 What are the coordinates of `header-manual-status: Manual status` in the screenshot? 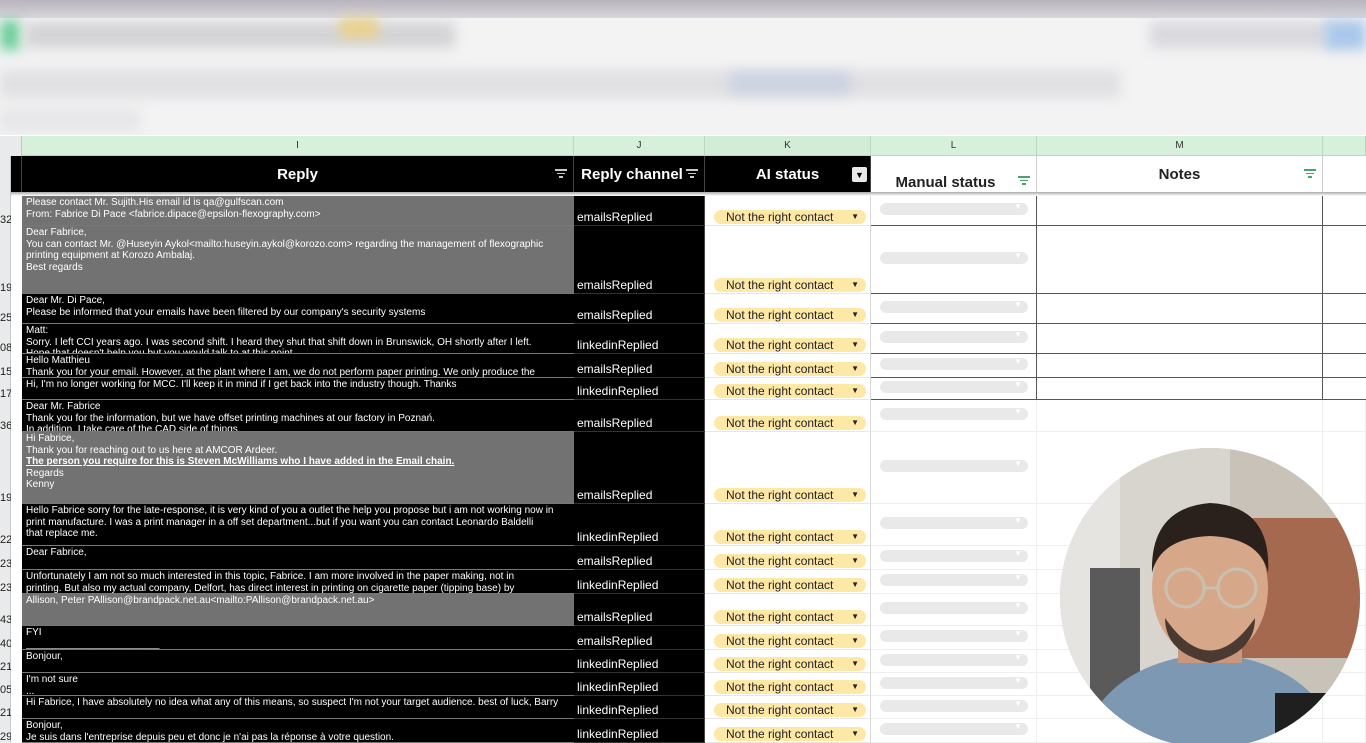 It's located at (954, 174).